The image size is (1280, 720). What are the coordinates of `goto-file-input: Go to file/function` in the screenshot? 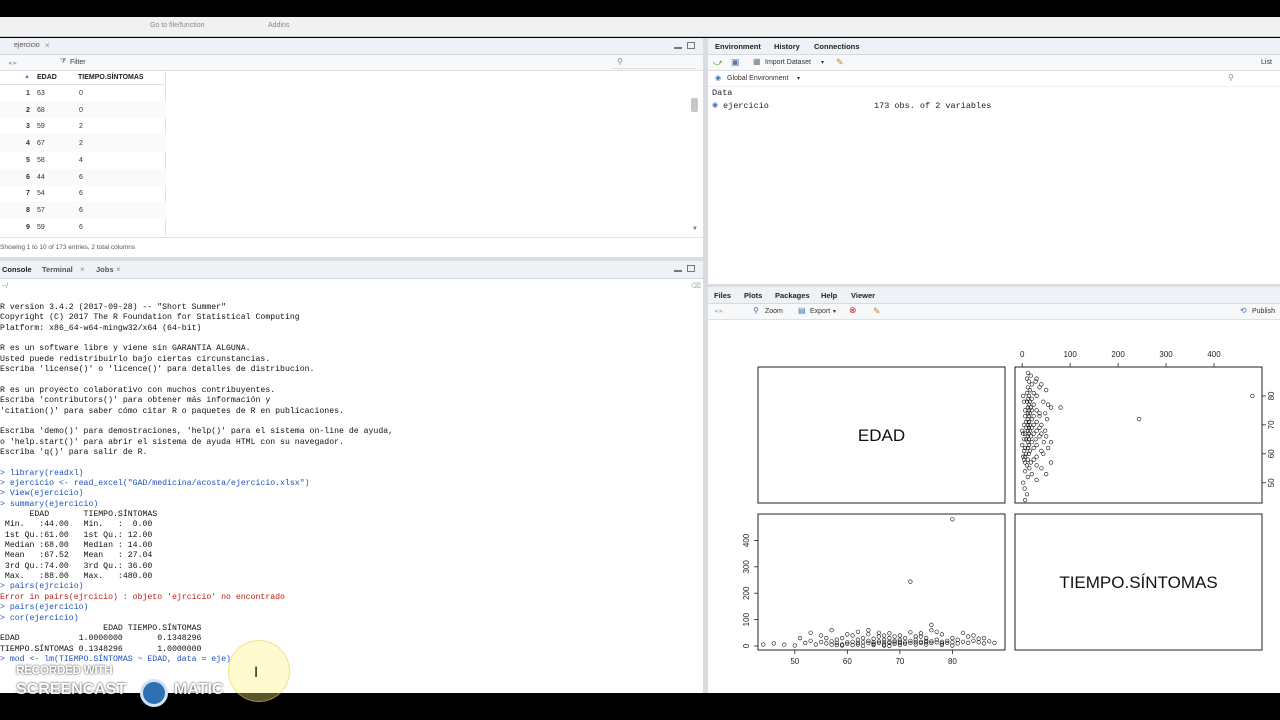 It's located at (177, 25).